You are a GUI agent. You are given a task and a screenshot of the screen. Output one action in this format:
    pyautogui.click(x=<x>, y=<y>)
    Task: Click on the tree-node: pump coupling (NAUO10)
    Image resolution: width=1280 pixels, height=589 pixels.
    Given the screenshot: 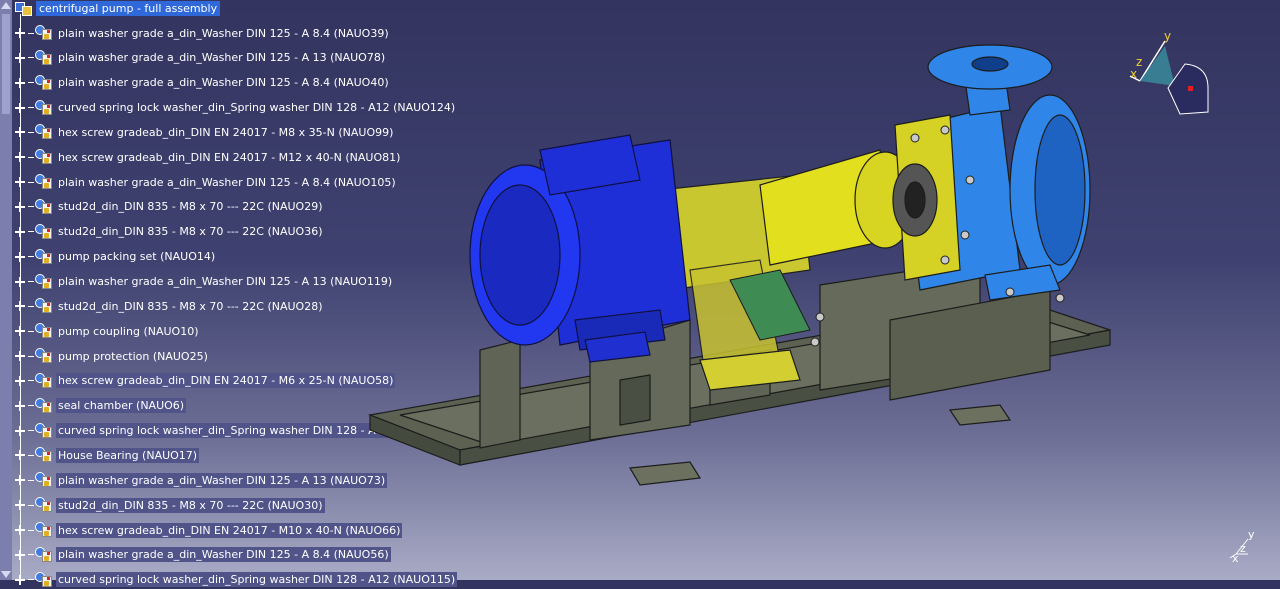 What is the action you would take?
    pyautogui.click(x=106, y=331)
    